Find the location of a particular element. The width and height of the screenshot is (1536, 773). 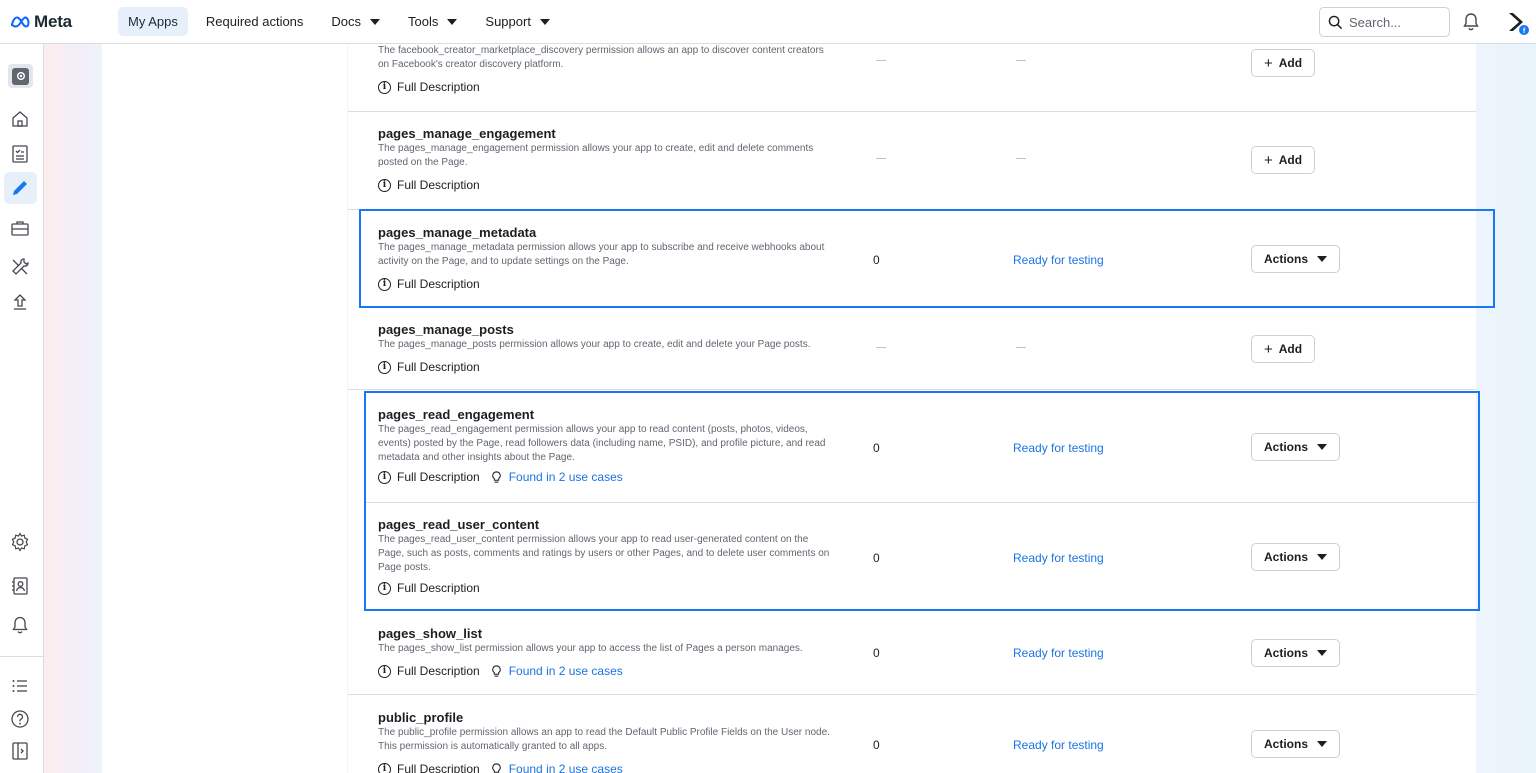

nav-label: Tools is located at coordinates (423, 21).